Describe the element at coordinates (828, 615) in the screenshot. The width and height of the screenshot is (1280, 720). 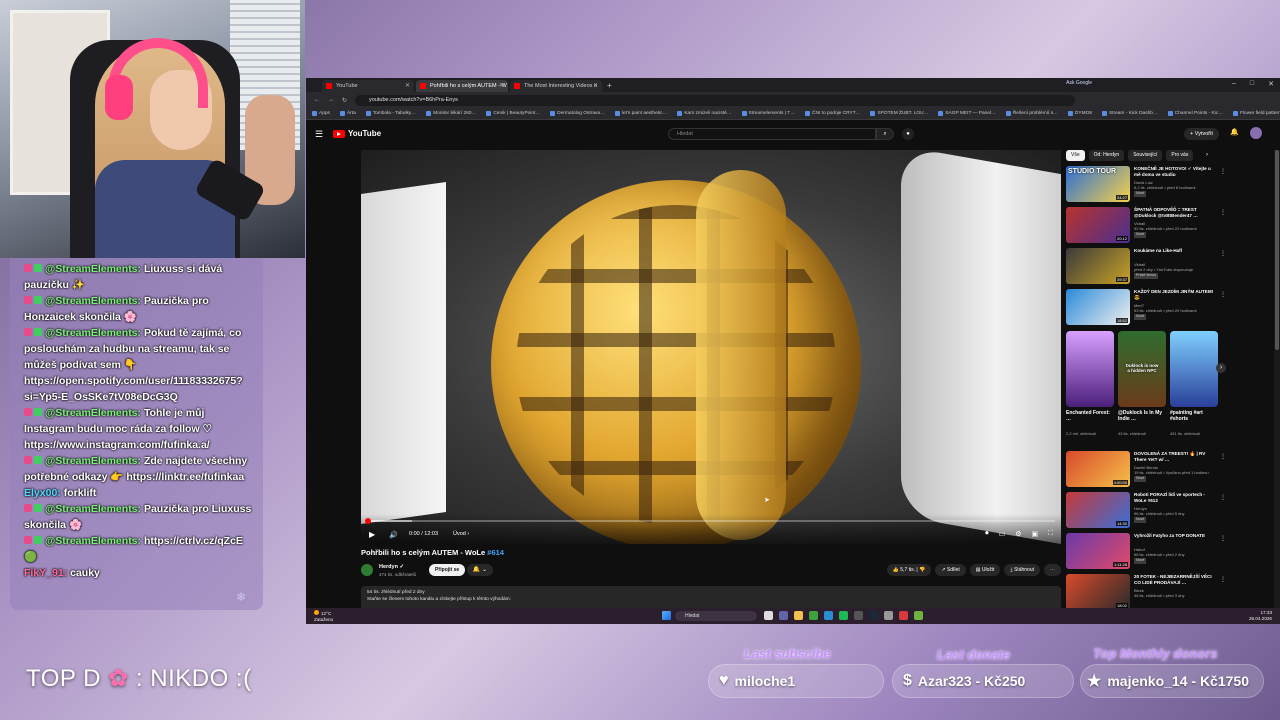
I see `edge-icon` at that location.